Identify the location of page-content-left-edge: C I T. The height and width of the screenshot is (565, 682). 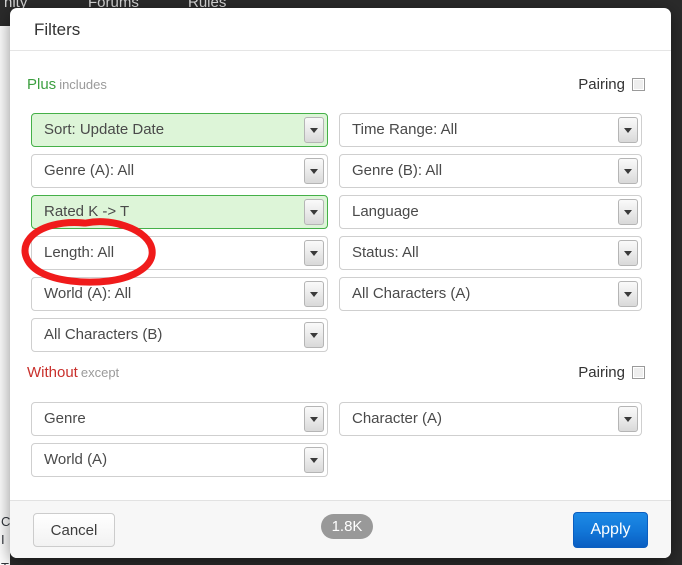
(5, 295).